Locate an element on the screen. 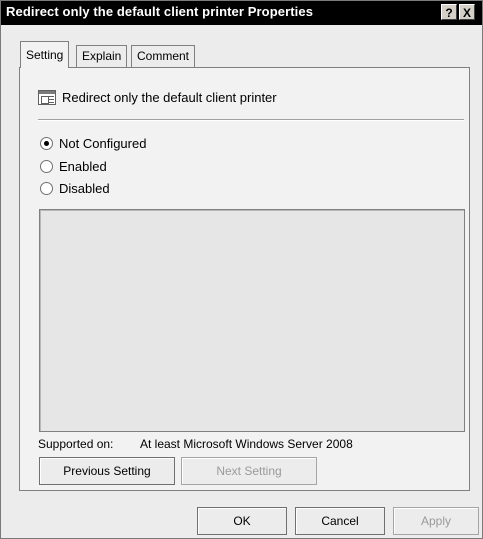  policy-setting-icon is located at coordinates (47, 97).